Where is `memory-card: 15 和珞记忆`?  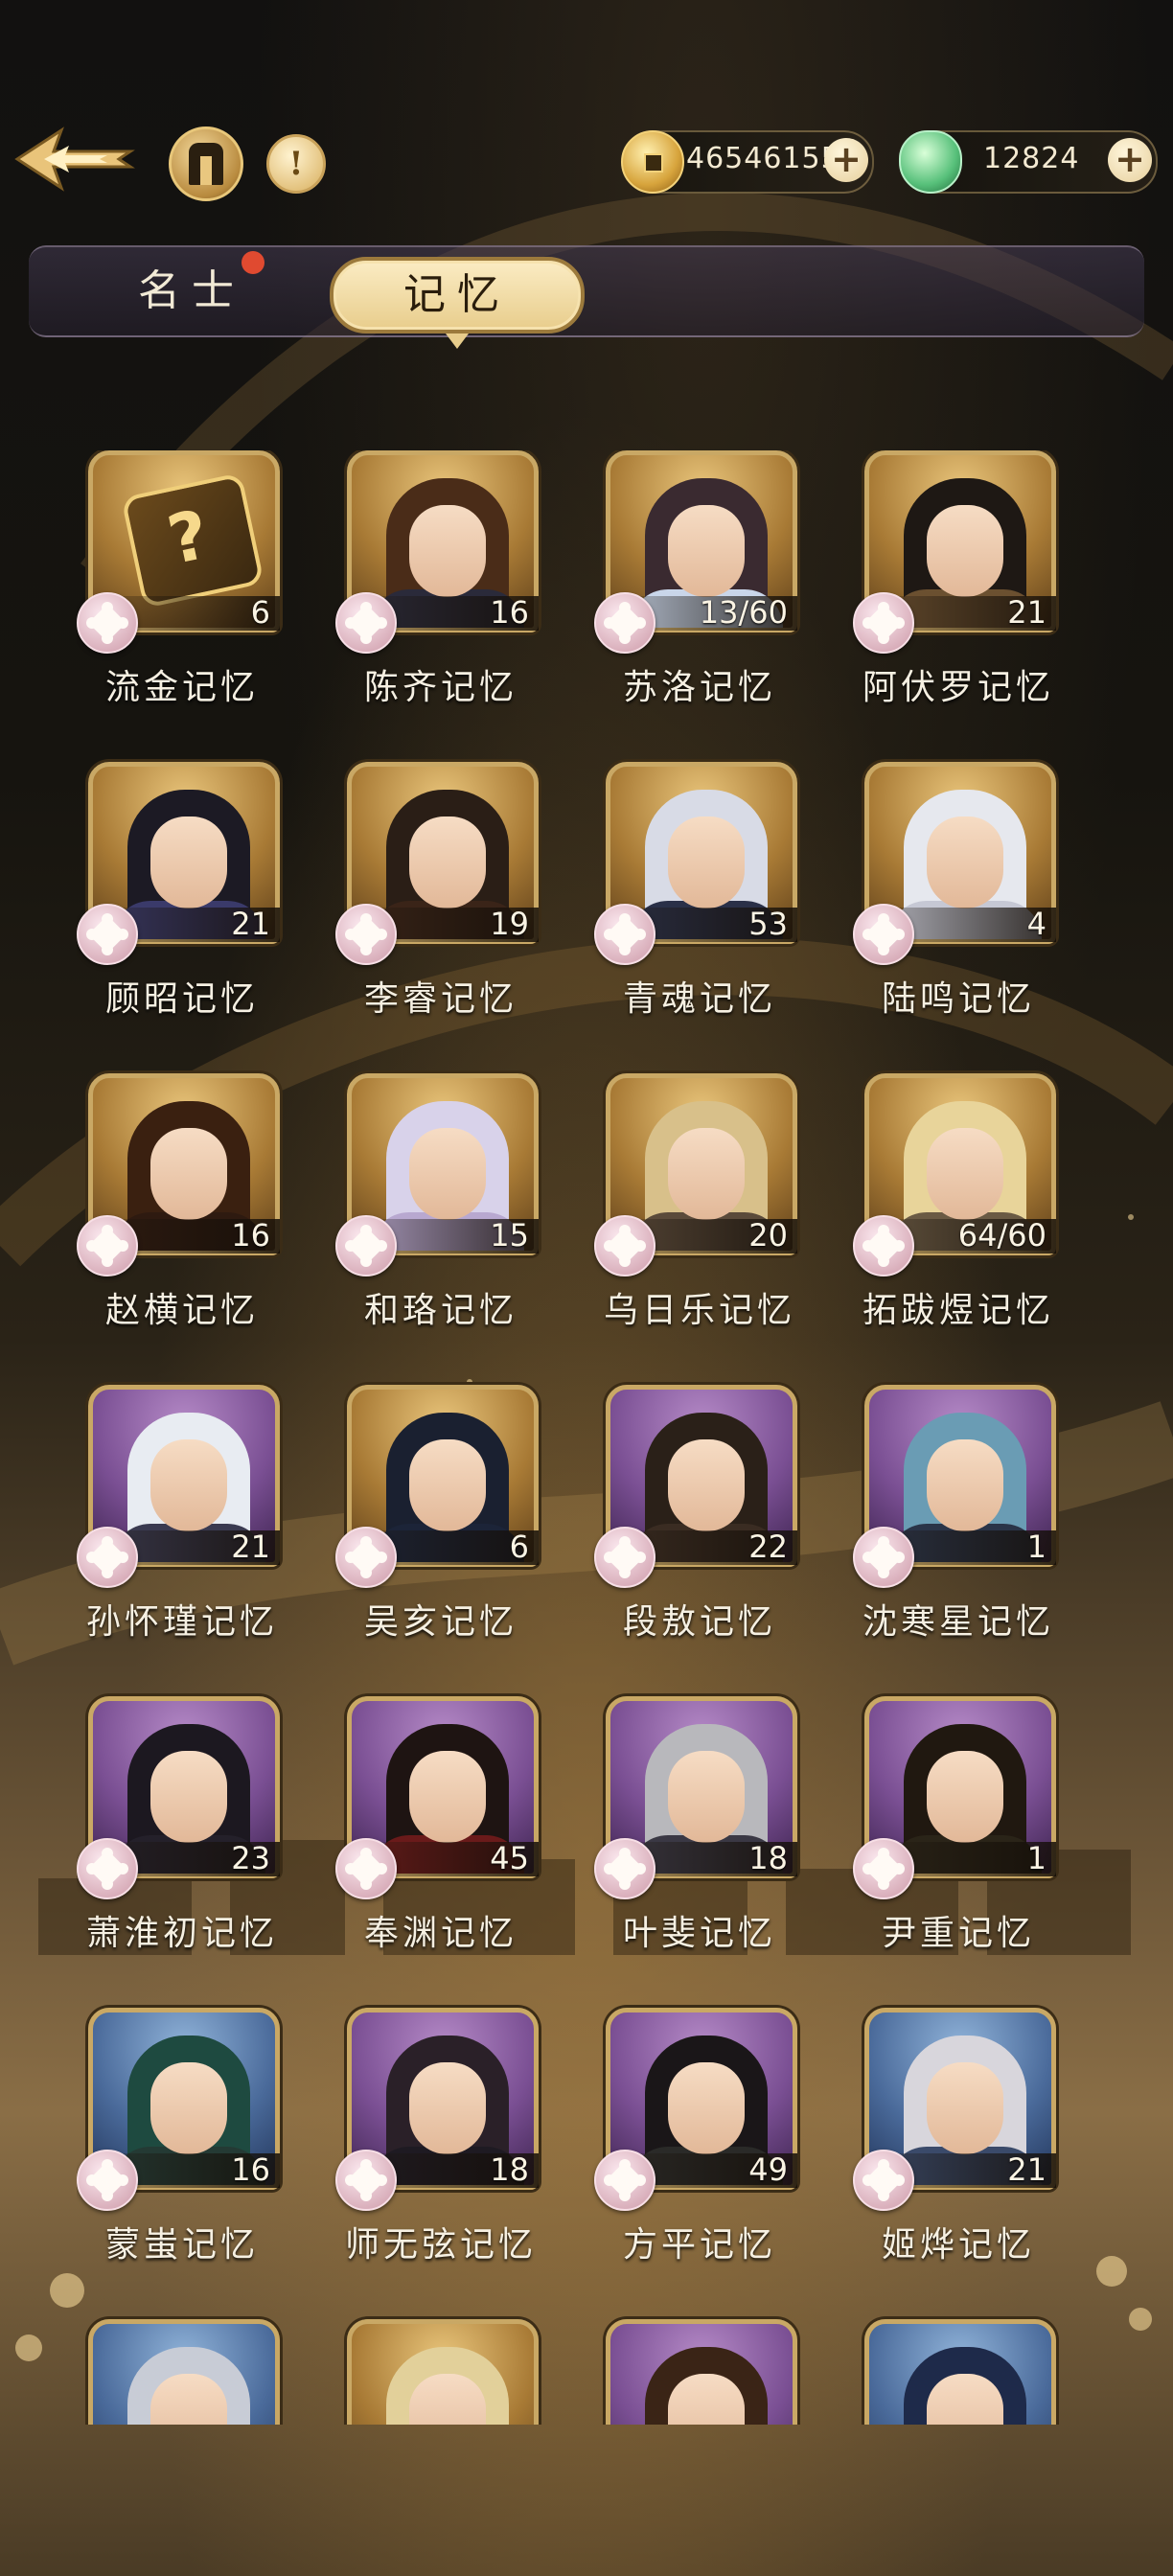 memory-card: 15 和珞记忆 is located at coordinates (440, 1226).